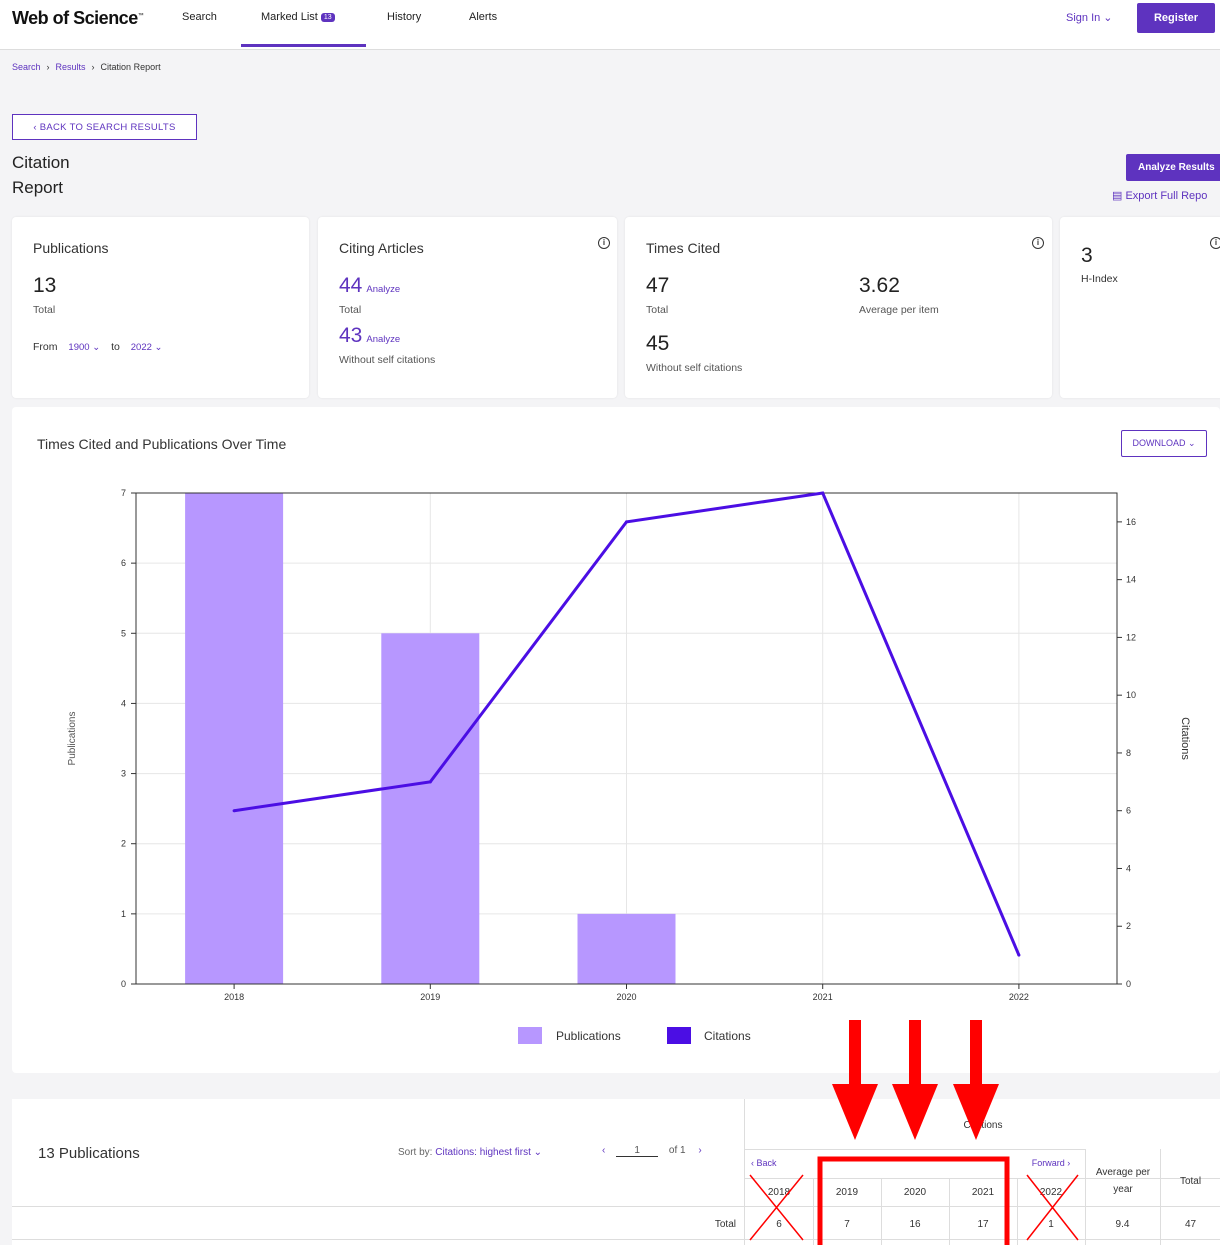 This screenshot has width=1220, height=1245. I want to click on x-tick-label: 2022, so click(1019, 997).